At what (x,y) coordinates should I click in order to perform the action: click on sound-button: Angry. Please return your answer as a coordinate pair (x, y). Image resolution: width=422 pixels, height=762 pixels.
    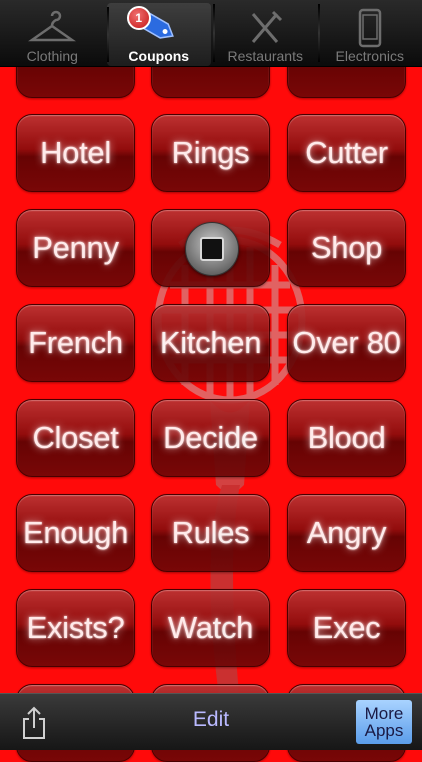
    Looking at the image, I should click on (346, 533).